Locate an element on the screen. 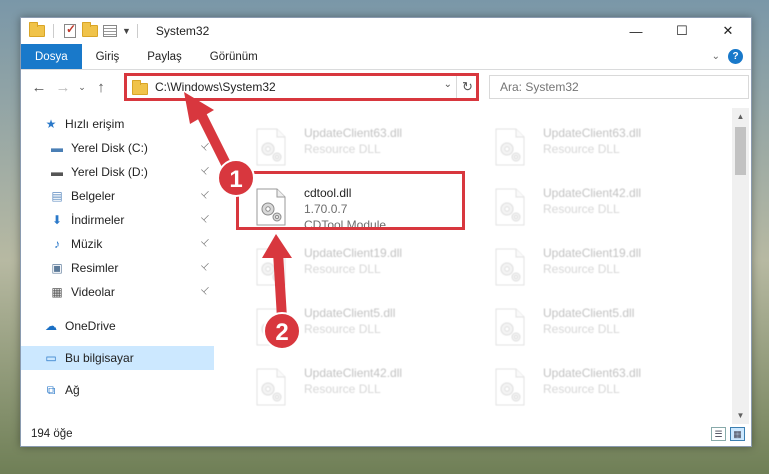  sidebar-item-label: Yerel Disk (D:) is located at coordinates (109, 172).